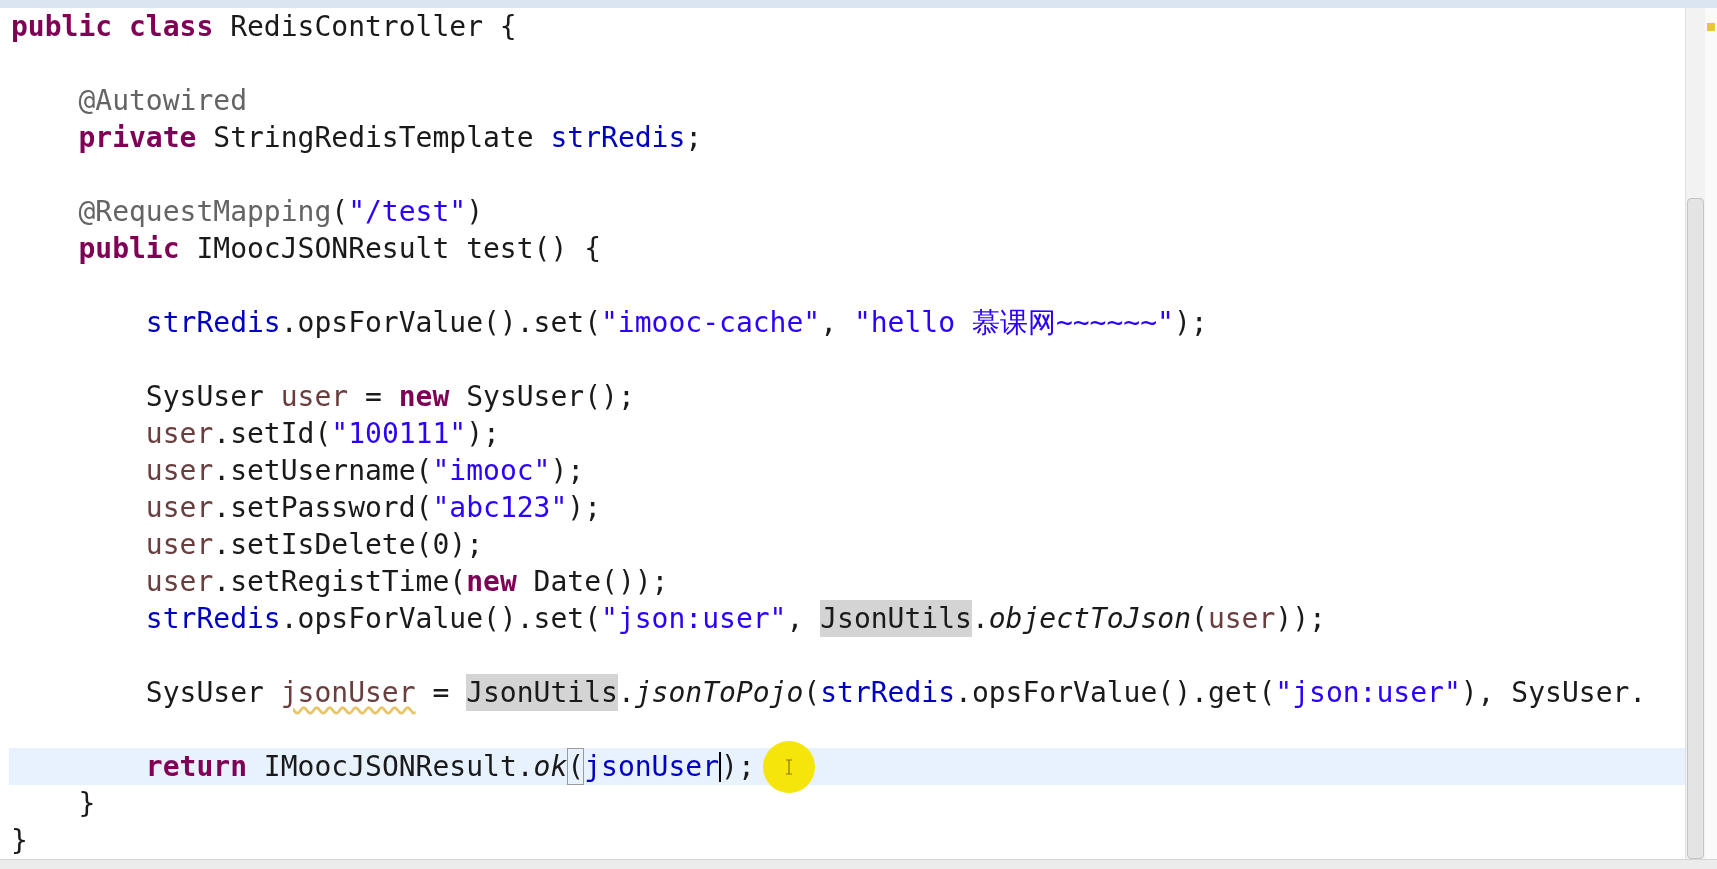 The image size is (1717, 869). Describe the element at coordinates (858, 864) in the screenshot. I see `horizontal-scrollbar` at that location.